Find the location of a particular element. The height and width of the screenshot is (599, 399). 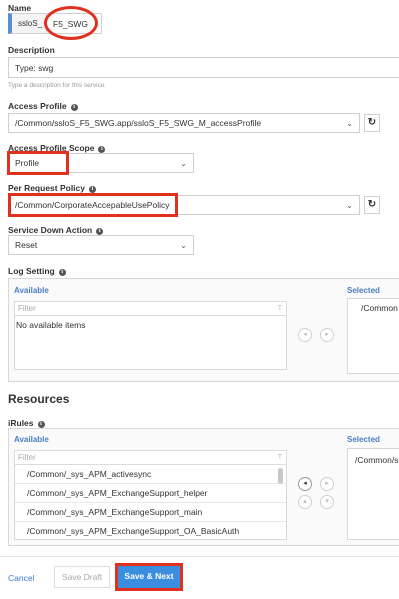

log-setting-label: Log Setting i is located at coordinates (37, 271).